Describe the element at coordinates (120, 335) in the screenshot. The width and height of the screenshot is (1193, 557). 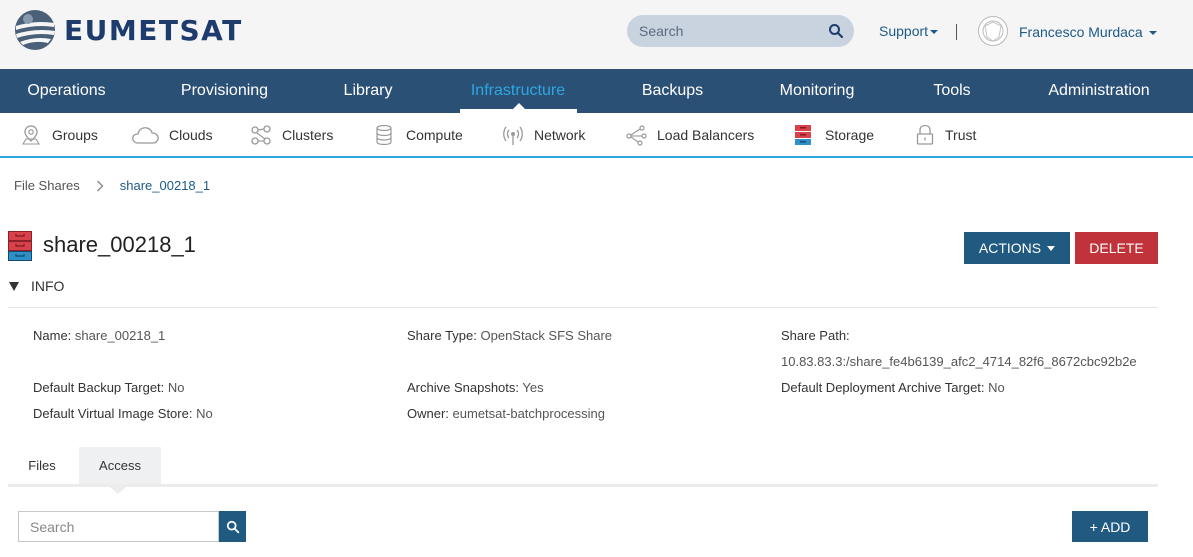
I see `field-value: share_00218_1` at that location.